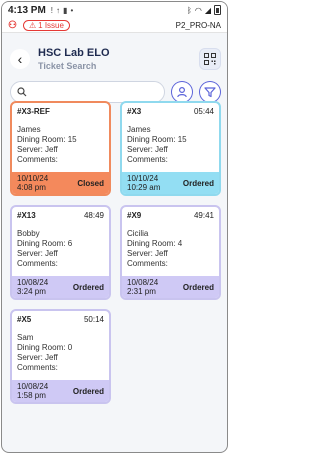 Image resolution: width=320 pixels, height=454 pixels. I want to click on ticket-datetime: 10/08/24 1:58 pm, so click(32, 391).